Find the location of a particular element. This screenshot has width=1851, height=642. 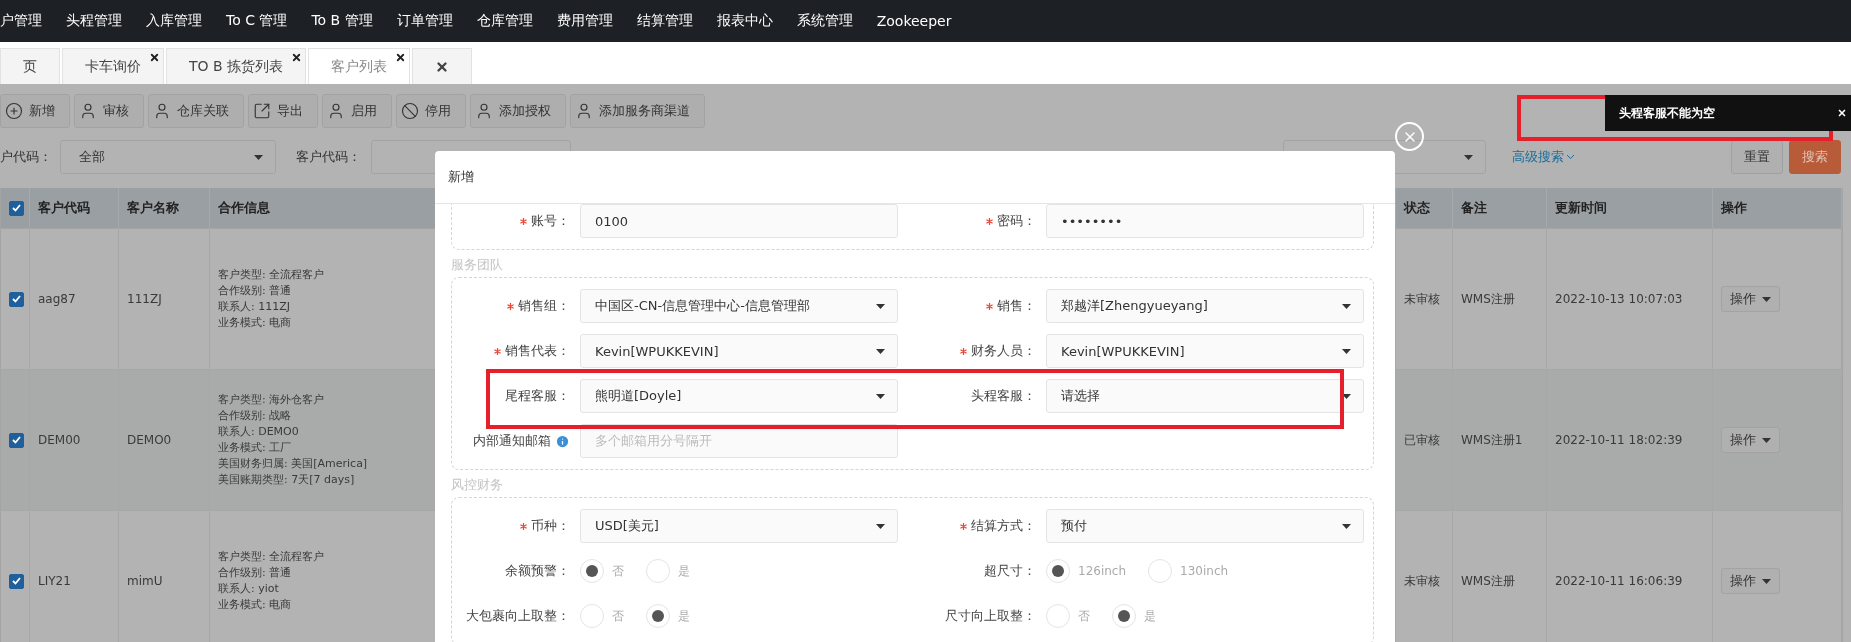

table-cell: 已审核 is located at coordinates (1424, 440).